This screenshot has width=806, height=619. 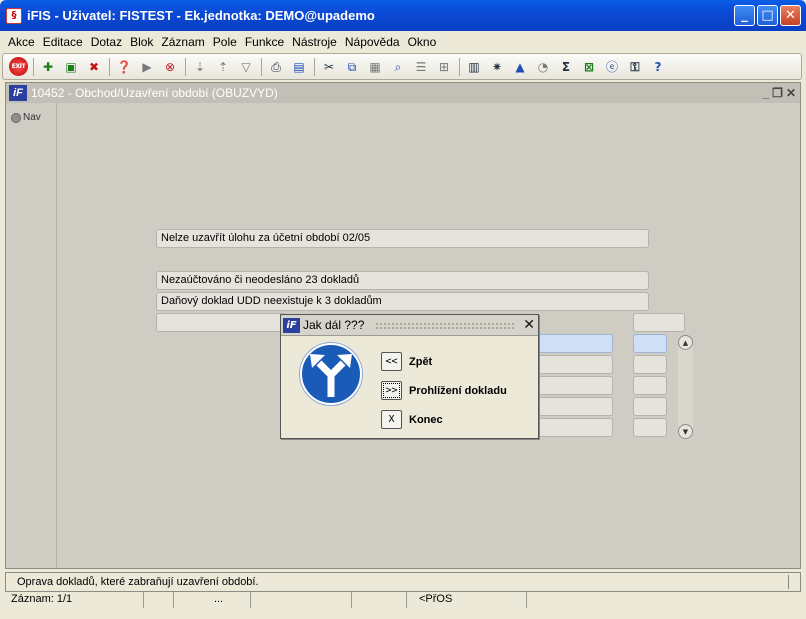 What do you see at coordinates (223, 67) in the screenshot?
I see `sort-descending-icon: ⇡` at bounding box center [223, 67].